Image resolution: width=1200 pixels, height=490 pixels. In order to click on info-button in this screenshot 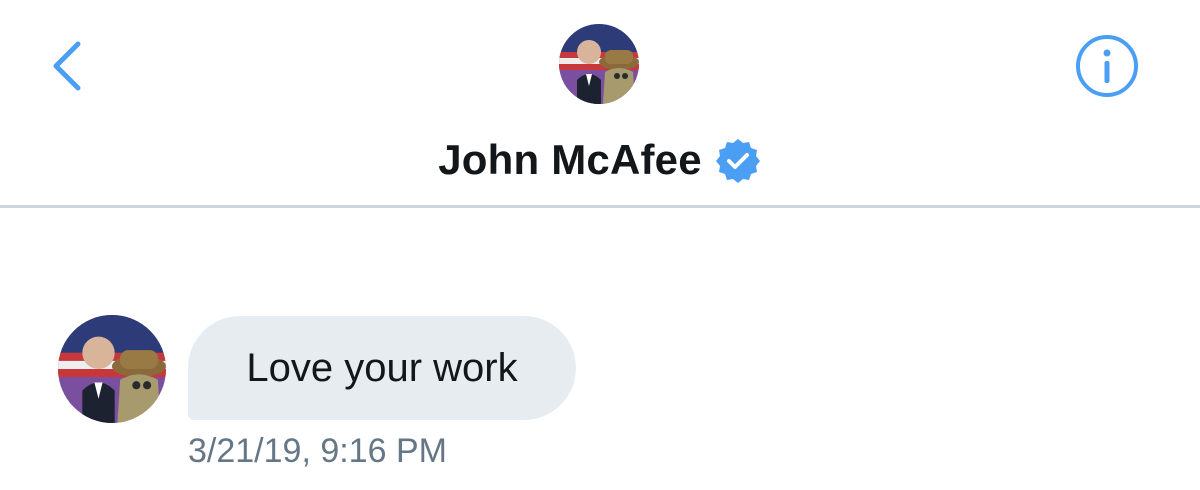, I will do `click(1107, 66)`.